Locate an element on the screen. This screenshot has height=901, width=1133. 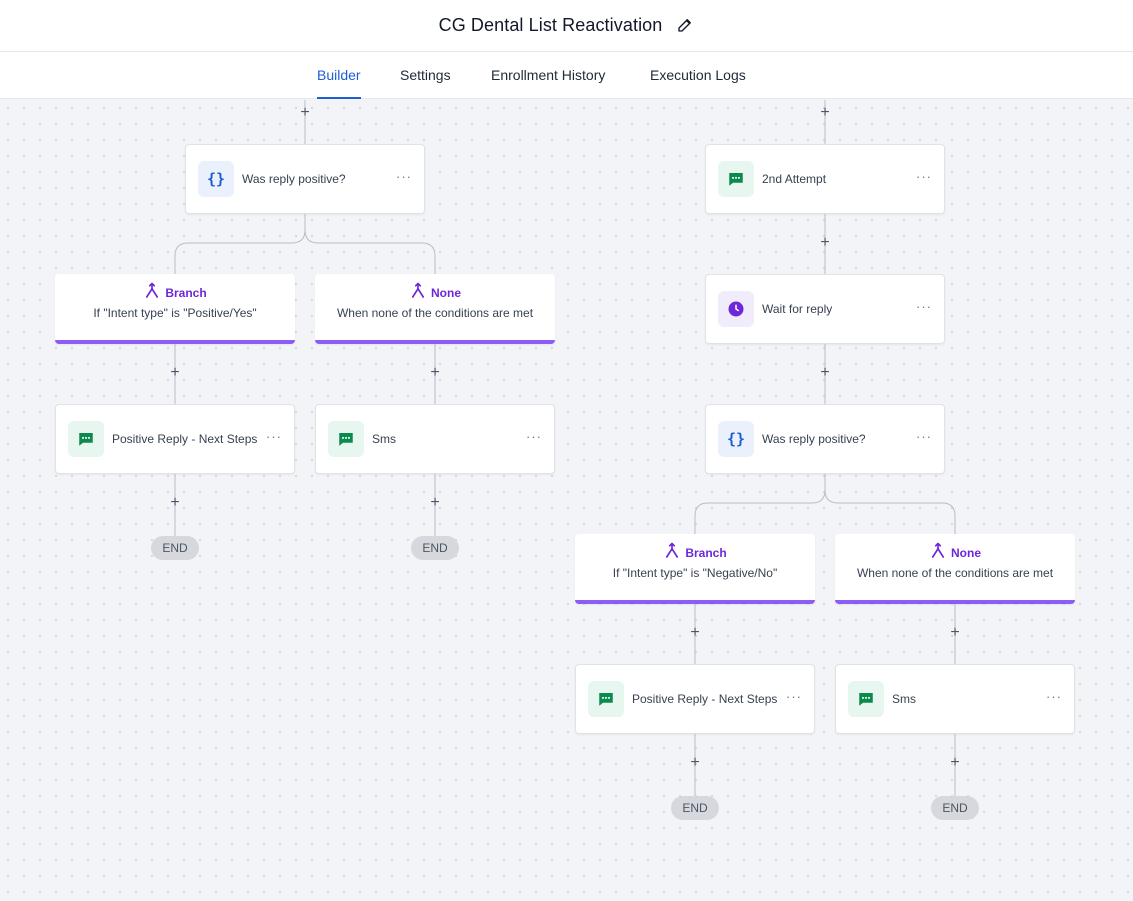
node-label: 2nd Attempt is located at coordinates (794, 179).